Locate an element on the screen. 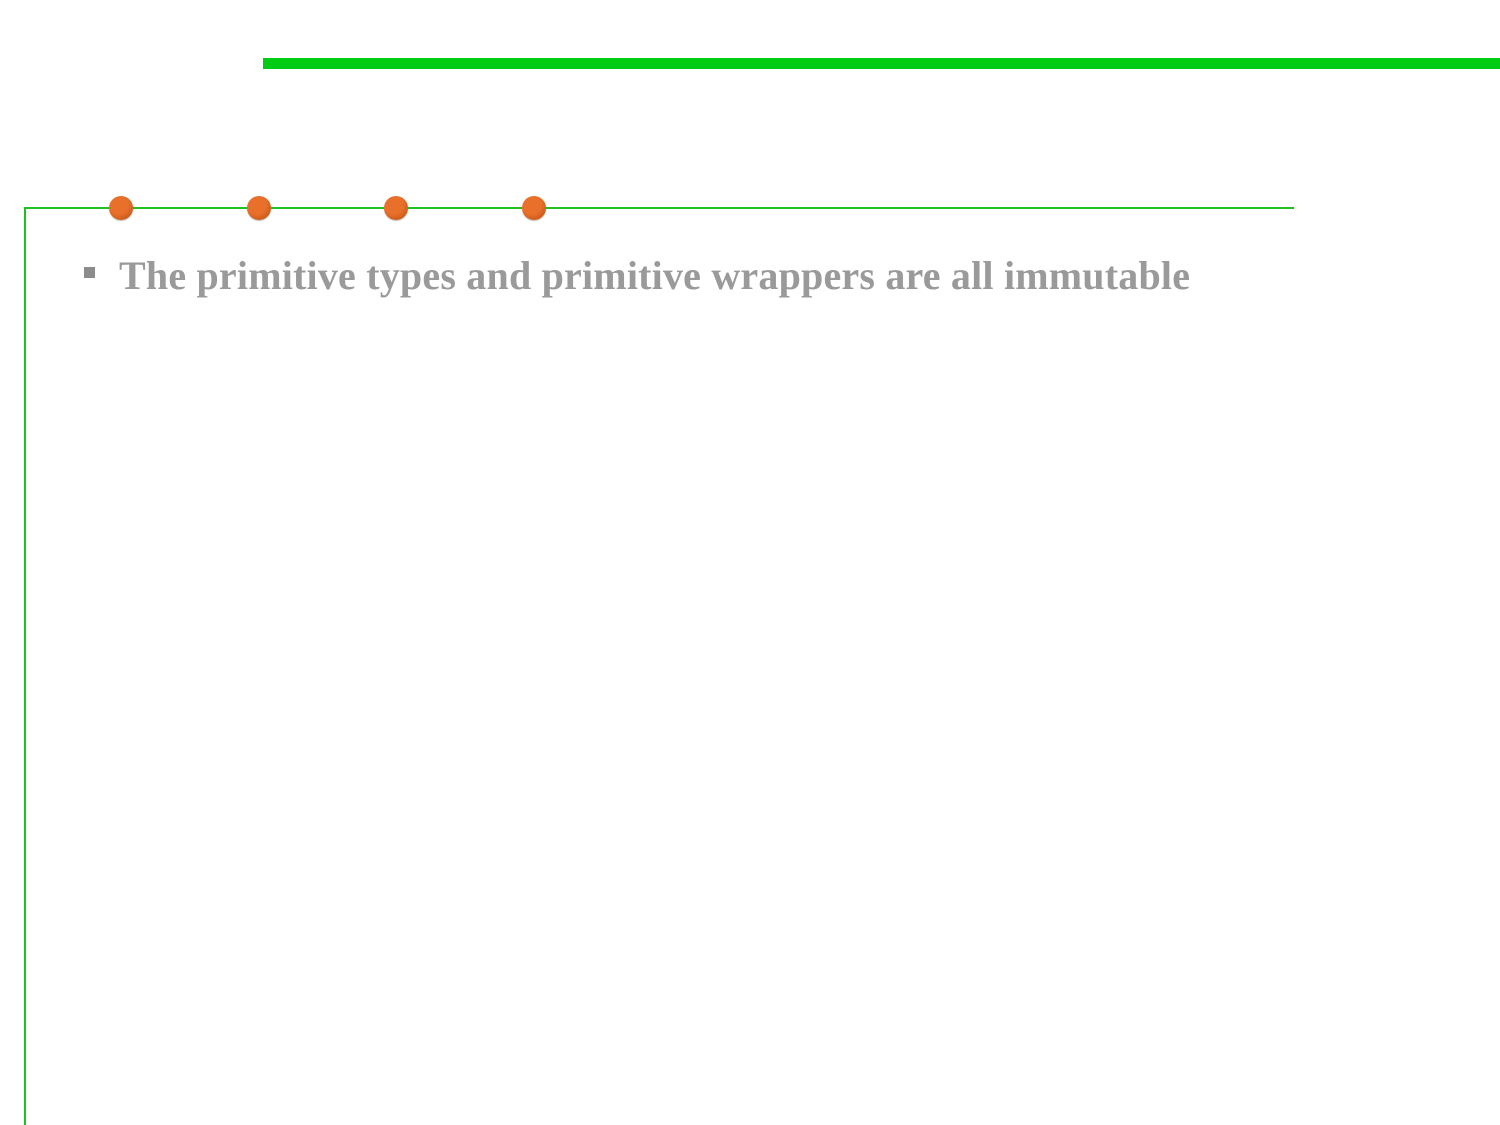  square-bullet-icon is located at coordinates (89, 272).